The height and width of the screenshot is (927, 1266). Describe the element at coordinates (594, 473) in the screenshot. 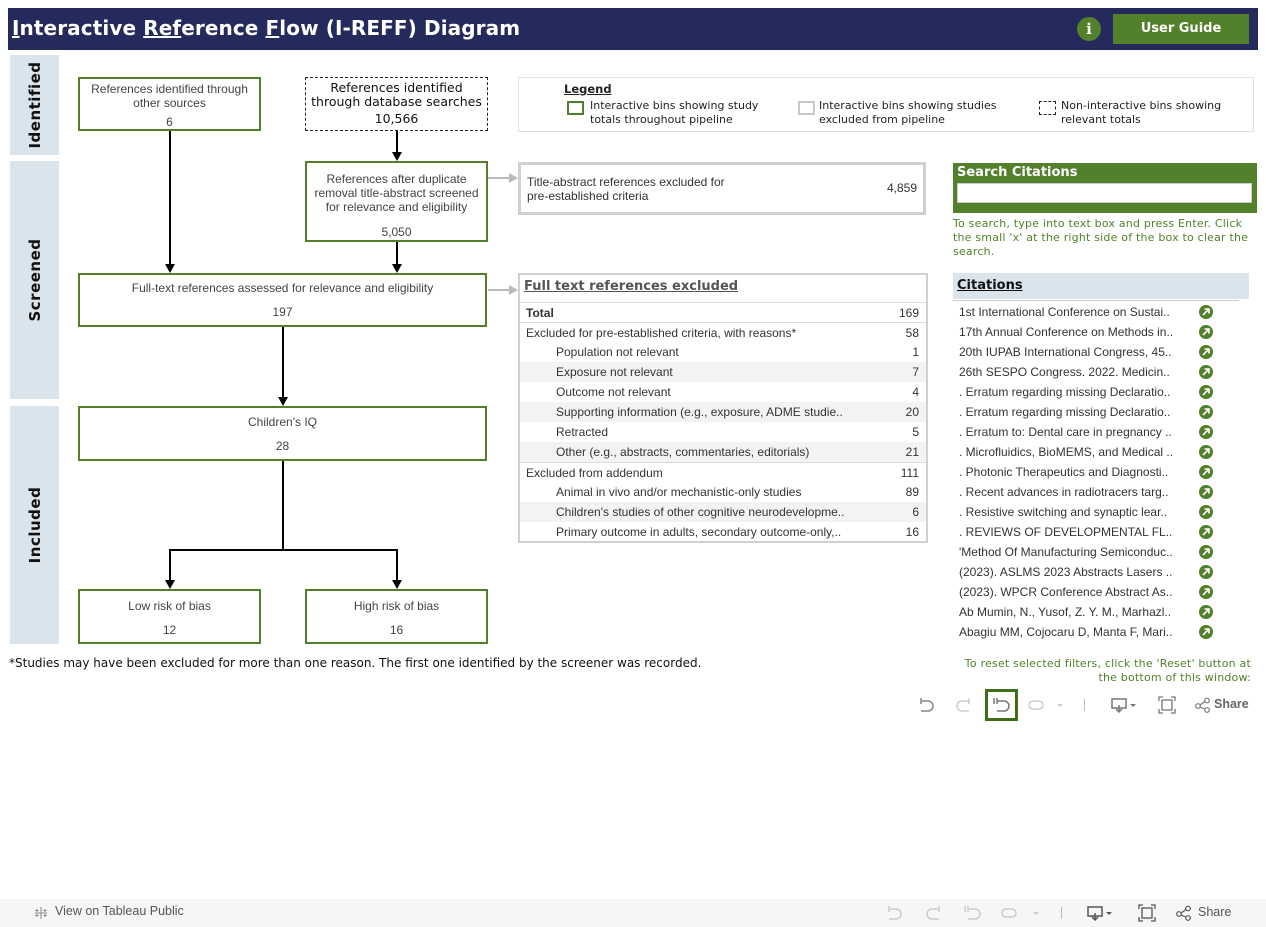

I see `exclusion-reason: Excluded from addendum` at that location.